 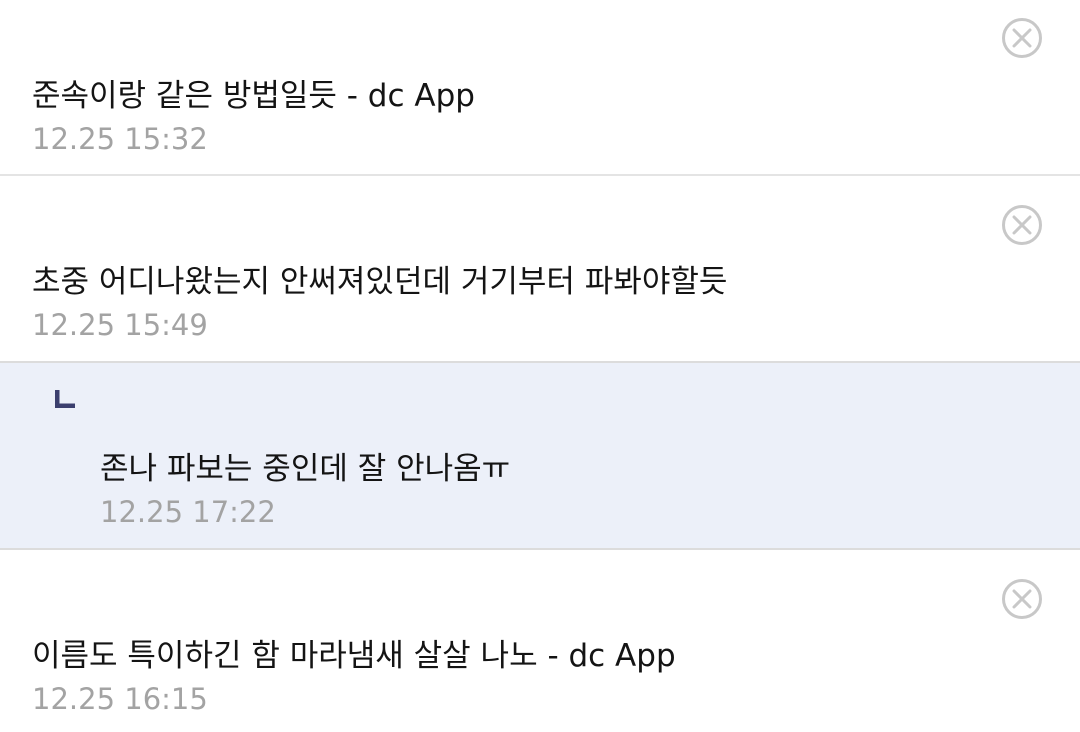 What do you see at coordinates (120, 325) in the screenshot?
I see `comment-timestamp: 12.25 15:49` at bounding box center [120, 325].